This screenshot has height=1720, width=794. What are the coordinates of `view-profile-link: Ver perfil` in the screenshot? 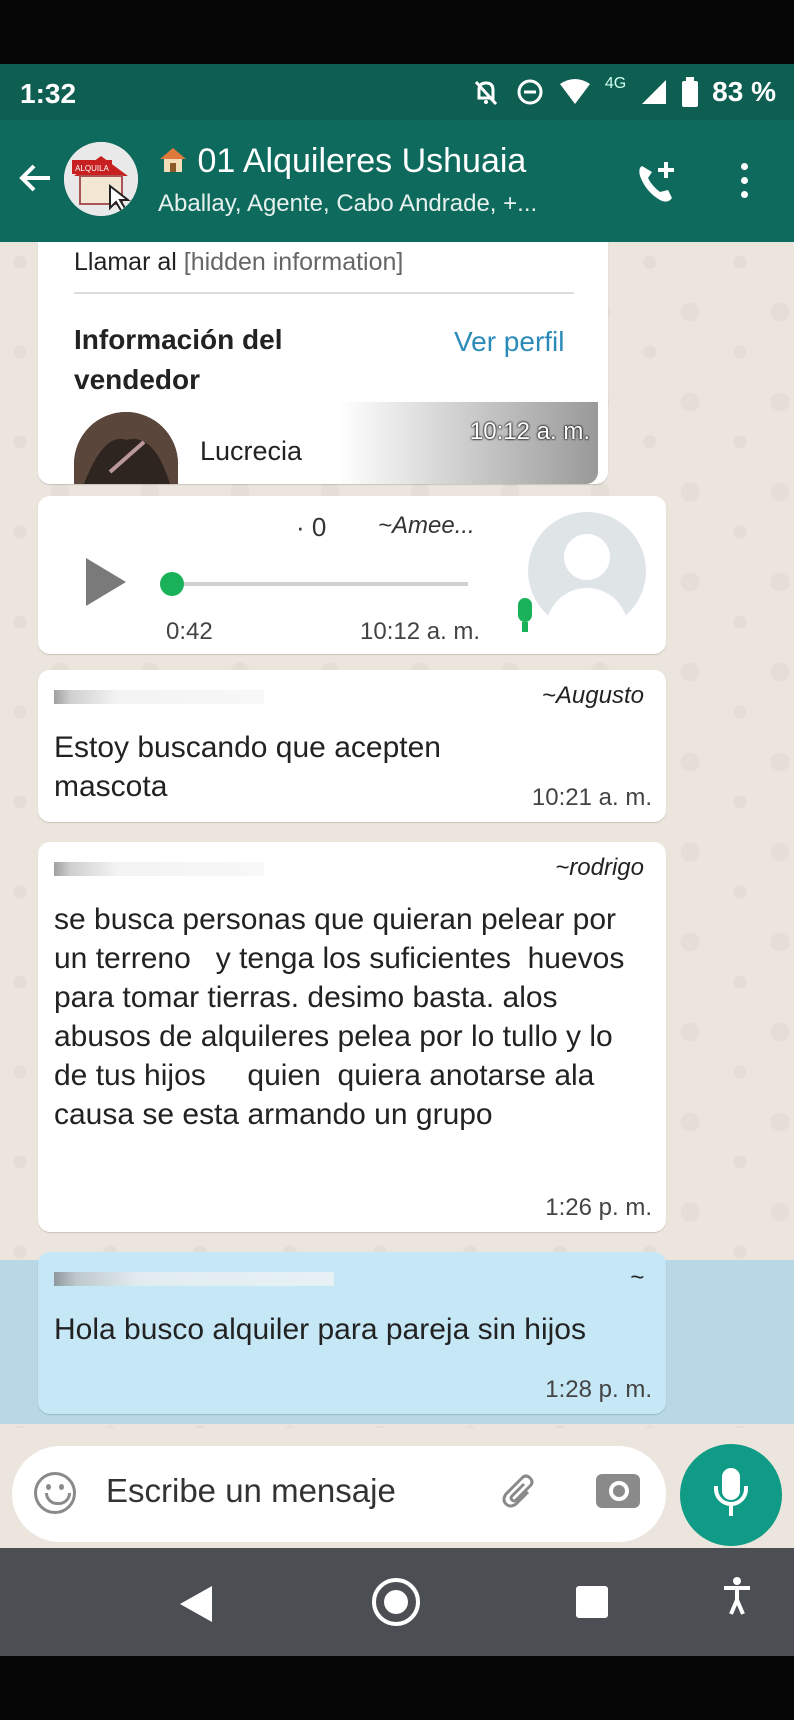 It's located at (509, 342).